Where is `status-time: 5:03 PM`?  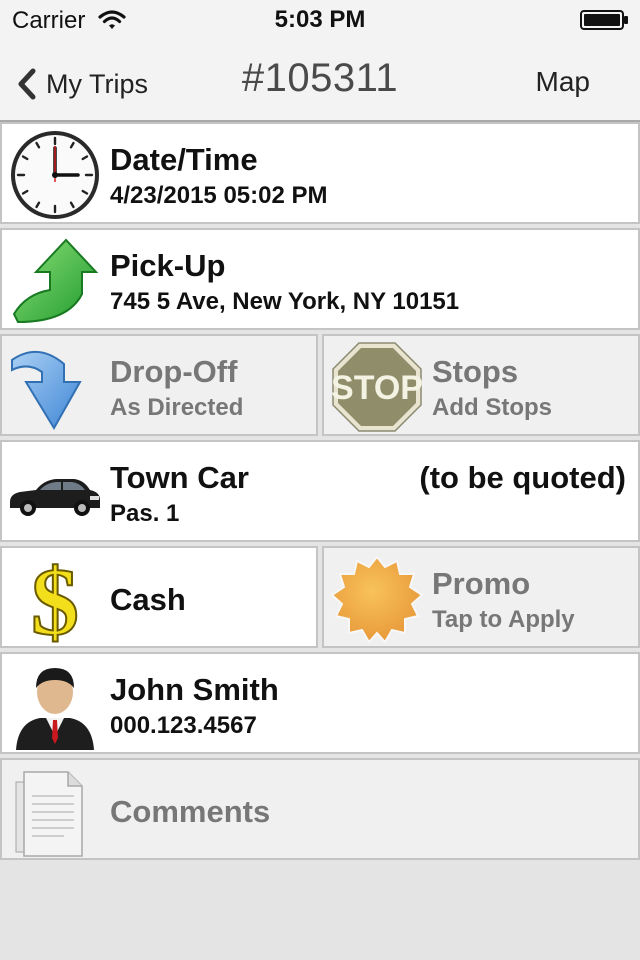
status-time: 5:03 PM is located at coordinates (320, 19).